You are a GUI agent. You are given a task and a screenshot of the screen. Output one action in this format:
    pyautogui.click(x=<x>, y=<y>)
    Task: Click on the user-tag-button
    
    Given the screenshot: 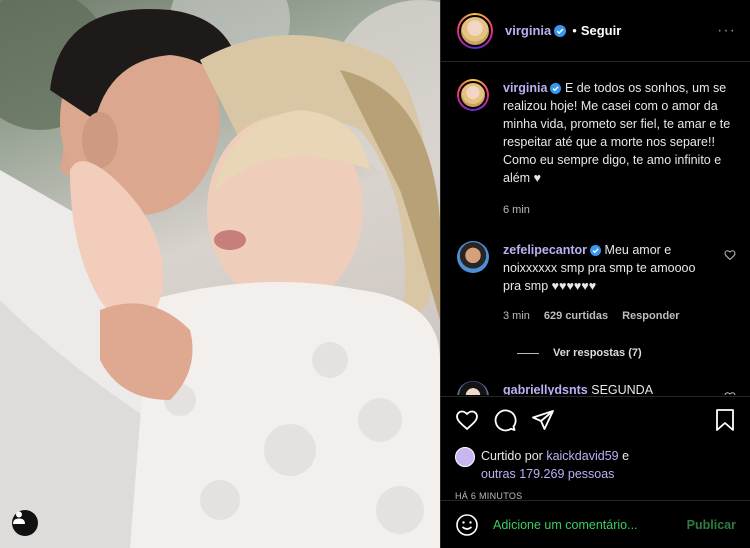 What is the action you would take?
    pyautogui.click(x=25, y=523)
    